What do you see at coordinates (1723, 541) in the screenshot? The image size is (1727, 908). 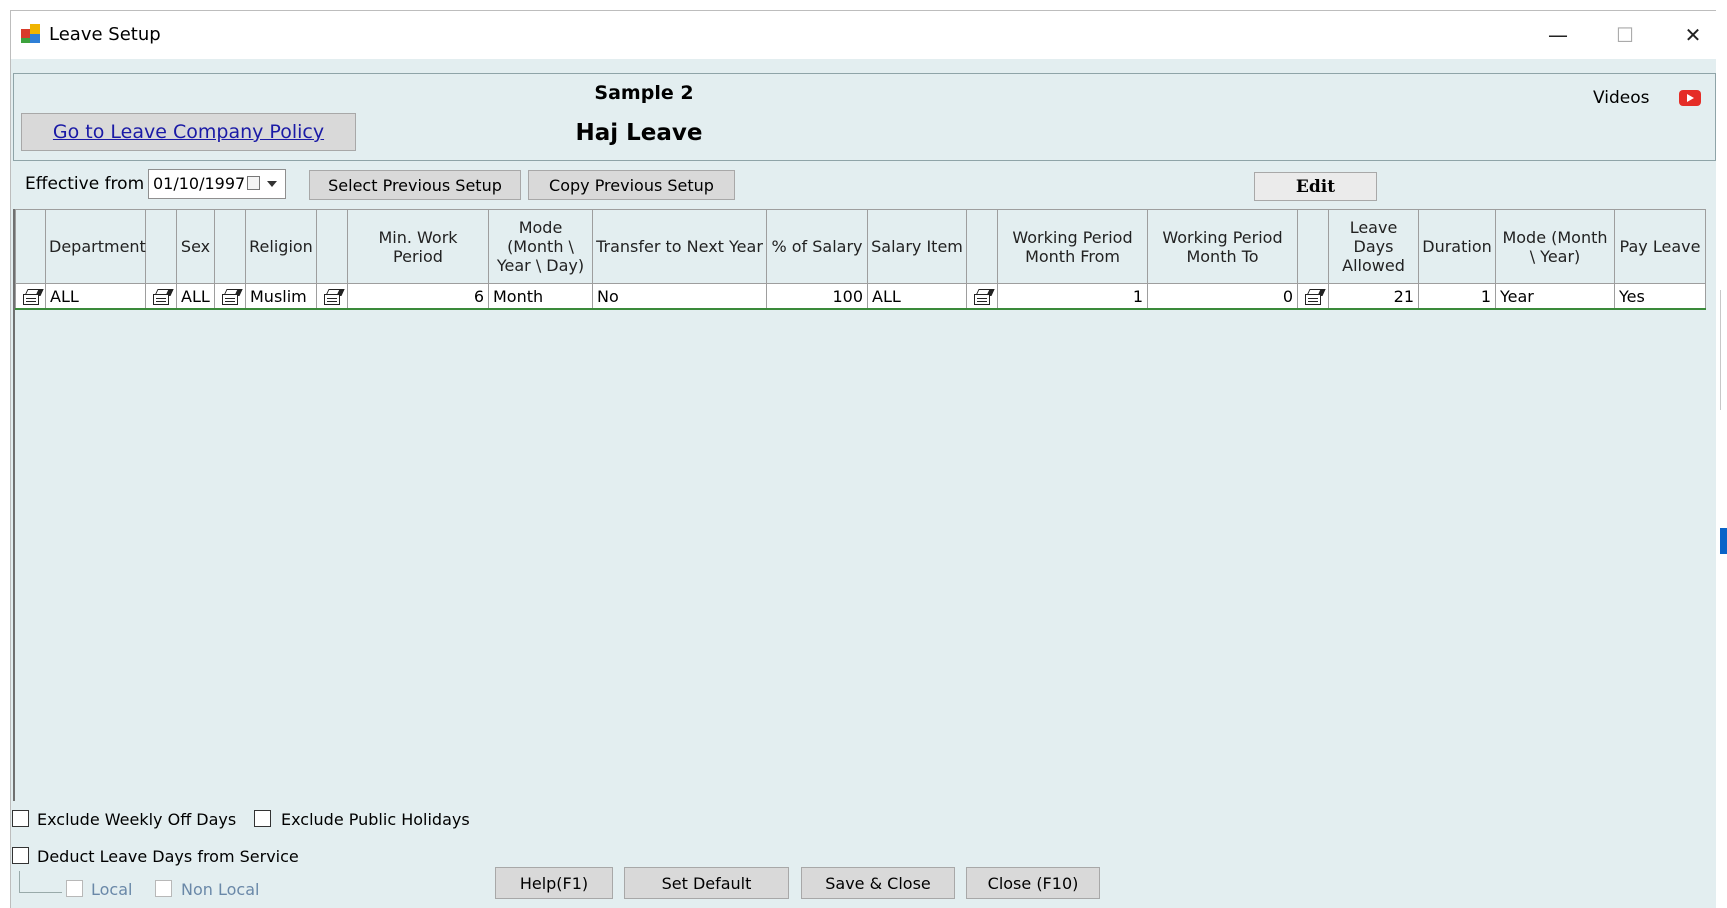 I see `background-scroll-marker` at bounding box center [1723, 541].